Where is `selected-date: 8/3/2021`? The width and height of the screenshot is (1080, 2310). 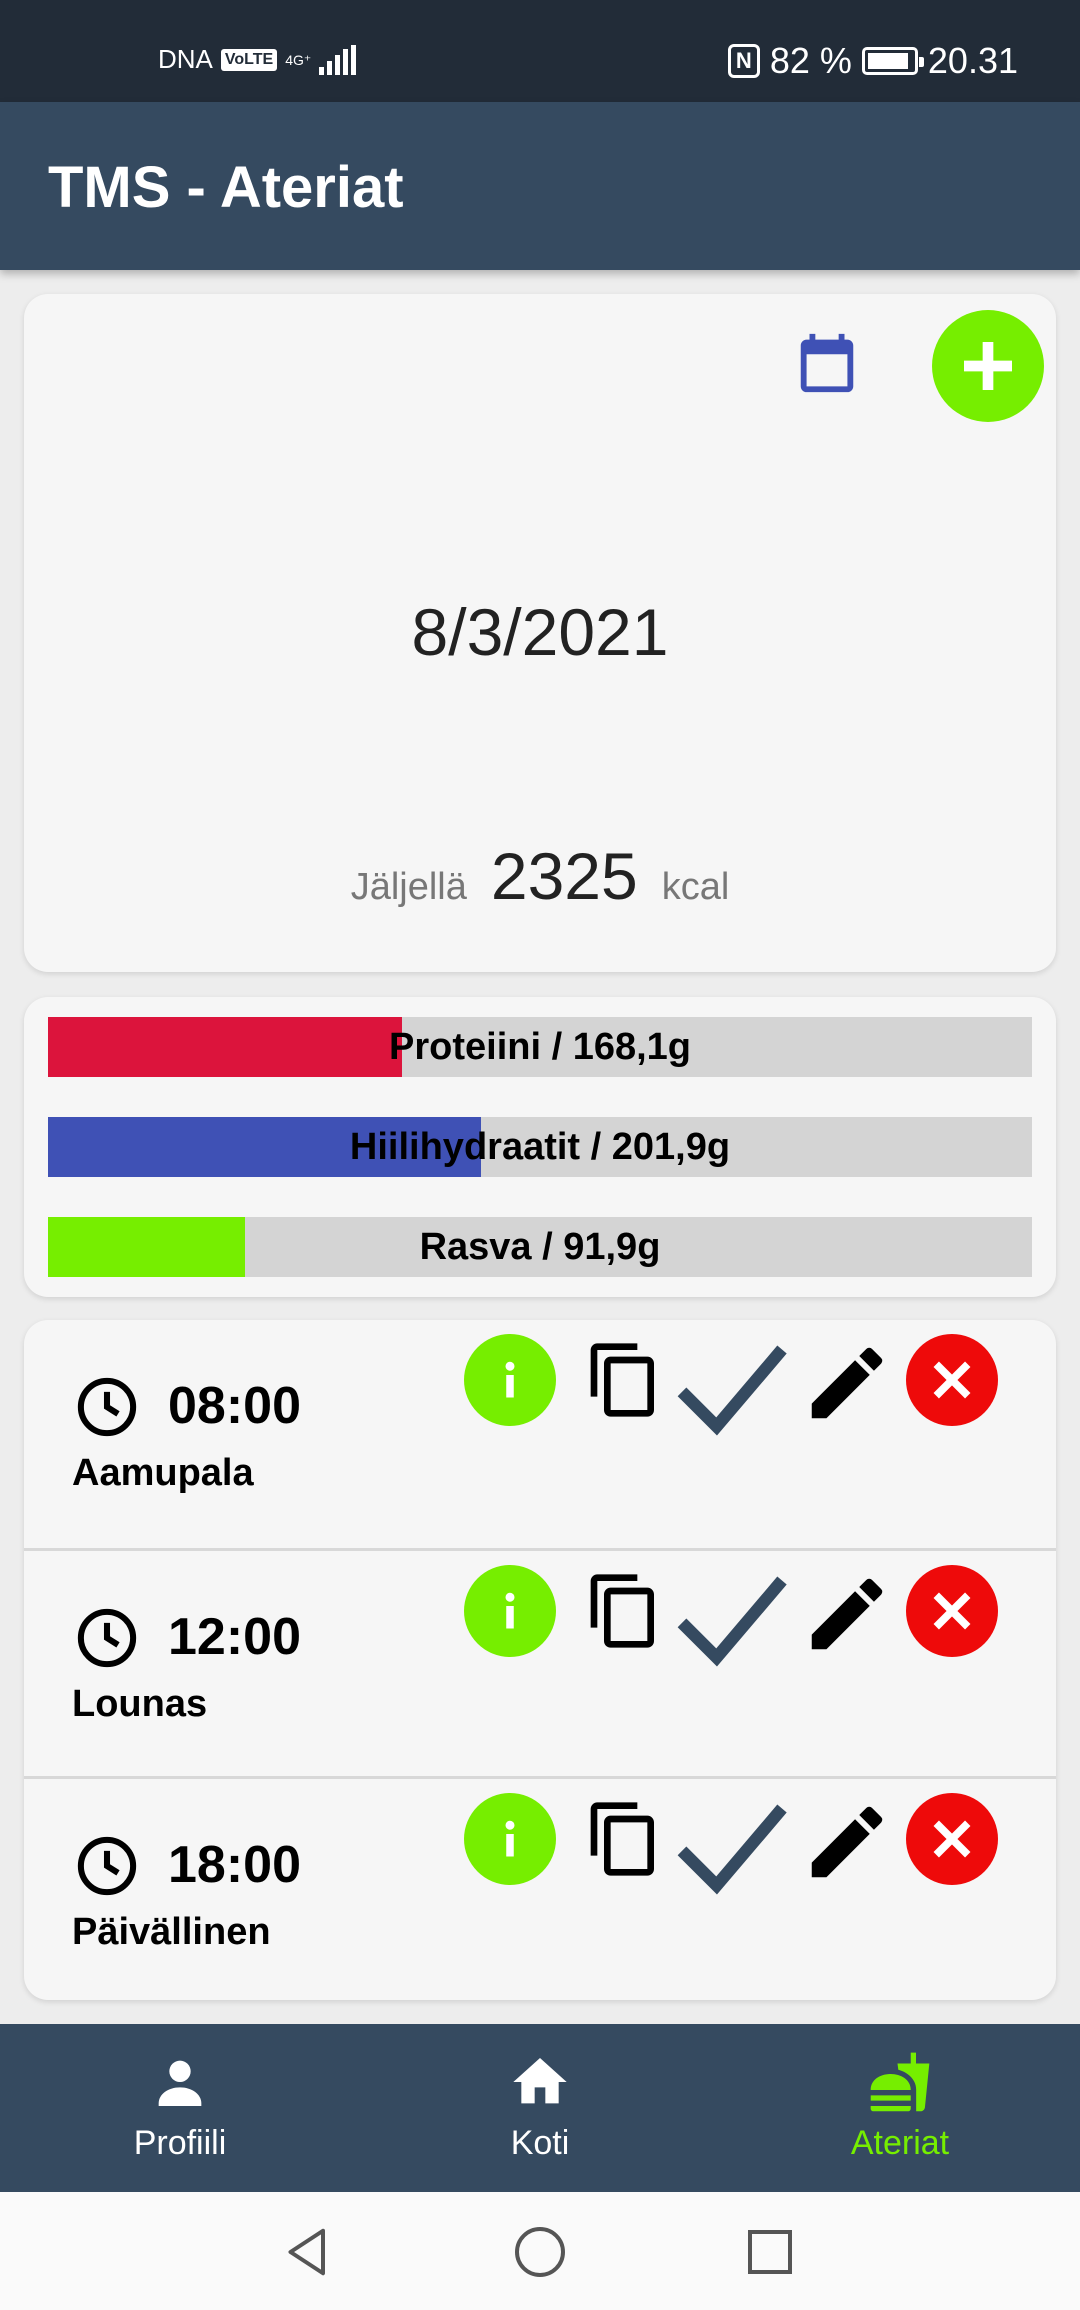 selected-date: 8/3/2021 is located at coordinates (540, 632).